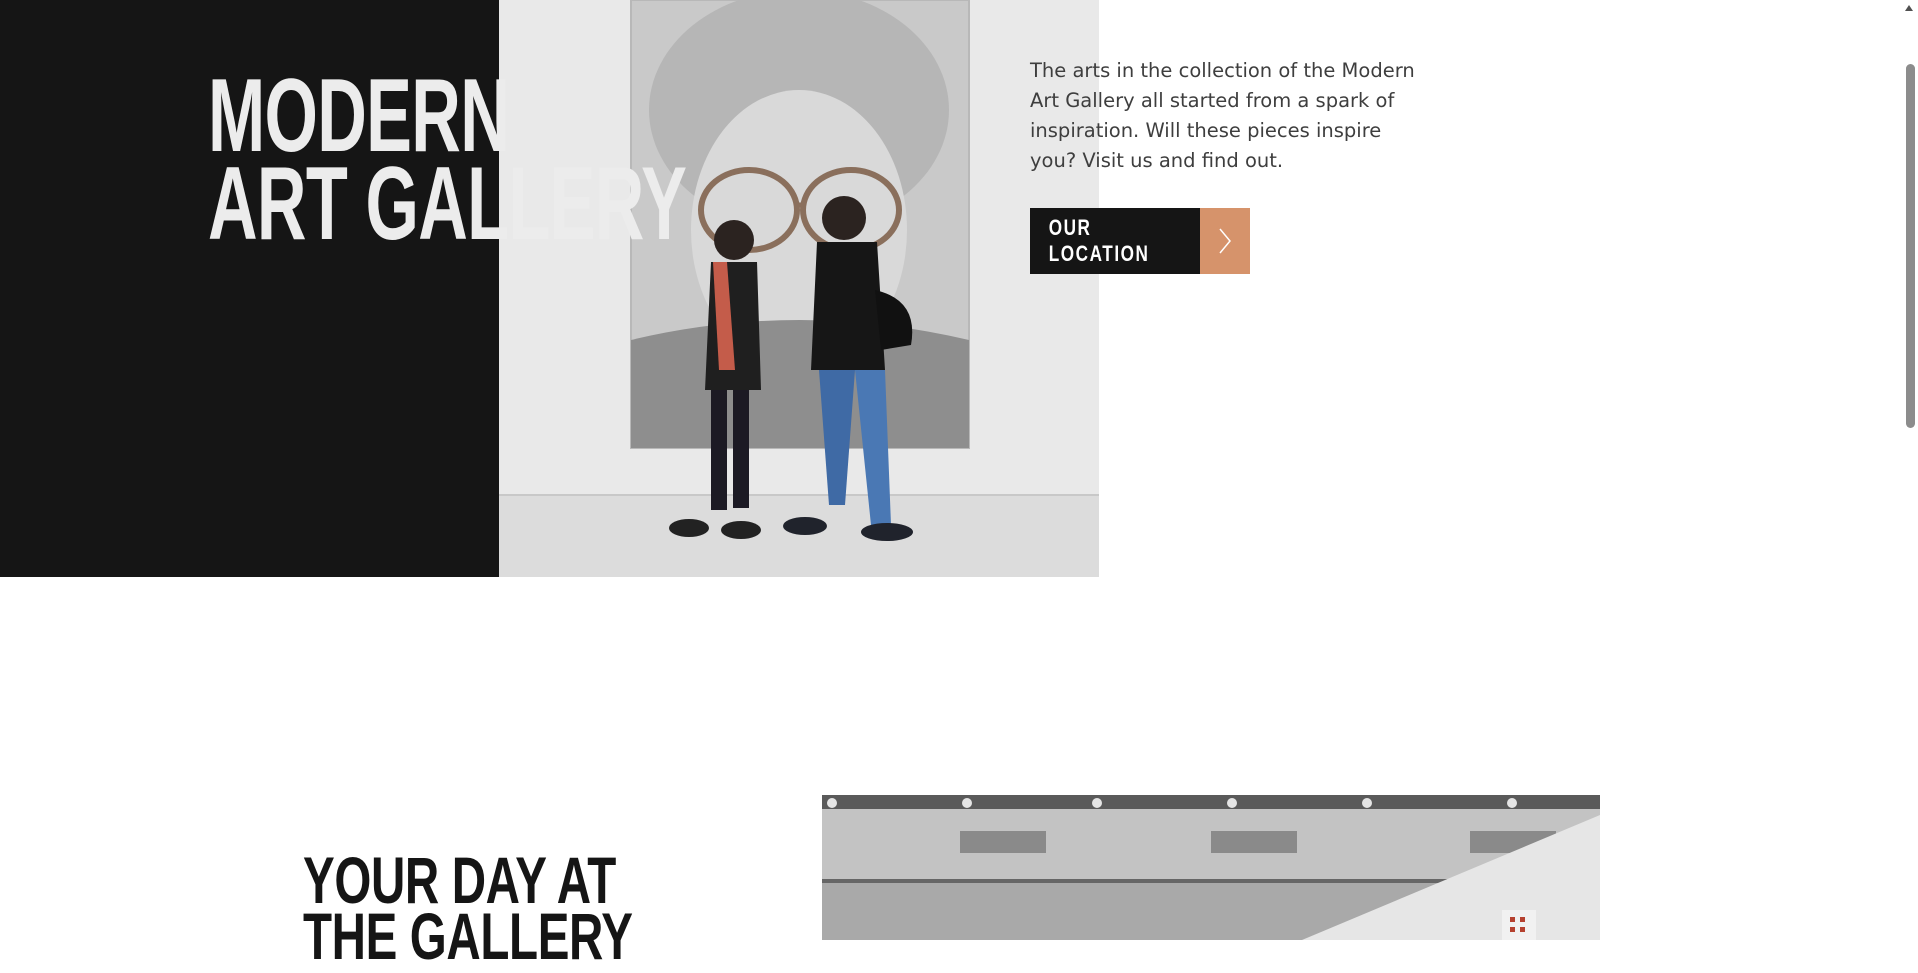 The height and width of the screenshot is (973, 1918). I want to click on our-location-button-text: OUR LOCATION, so click(1099, 240).